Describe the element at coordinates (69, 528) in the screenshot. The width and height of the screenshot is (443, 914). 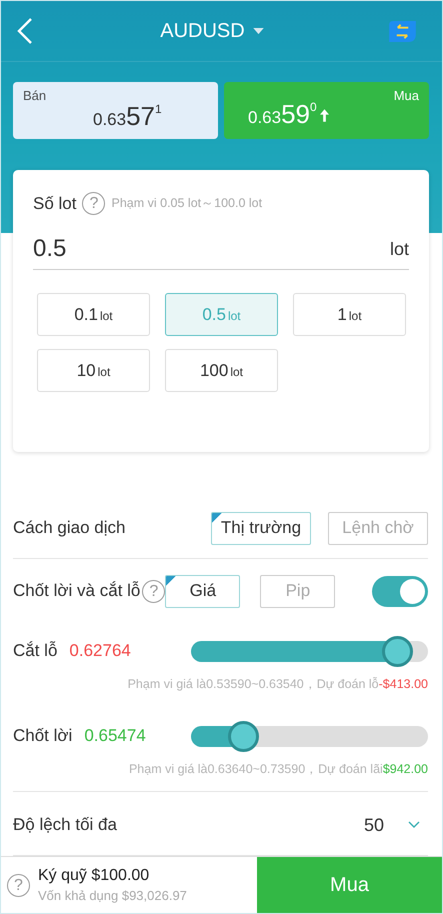
I see `row-label: Cách giao dịch` at that location.